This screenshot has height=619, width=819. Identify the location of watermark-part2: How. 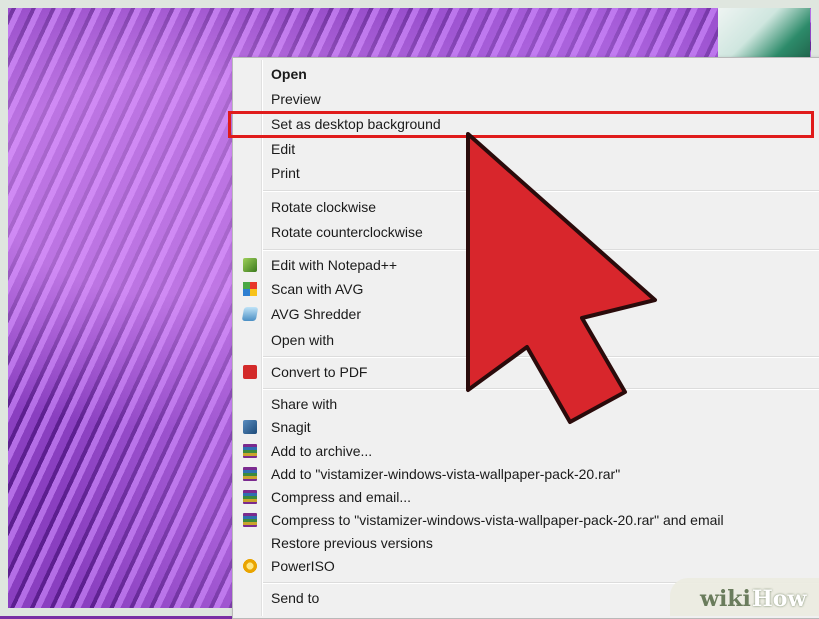
(779, 599).